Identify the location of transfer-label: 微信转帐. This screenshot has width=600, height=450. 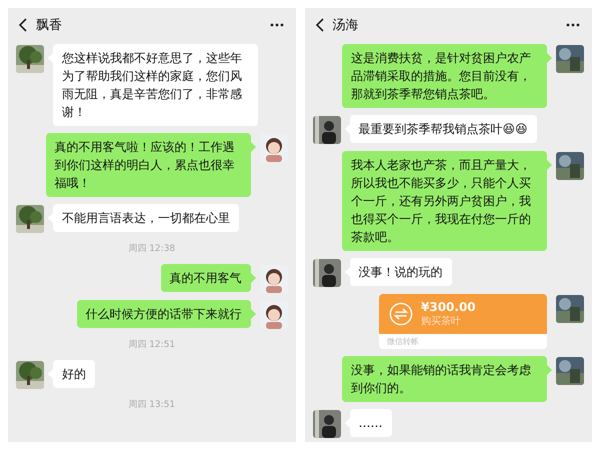
(403, 342).